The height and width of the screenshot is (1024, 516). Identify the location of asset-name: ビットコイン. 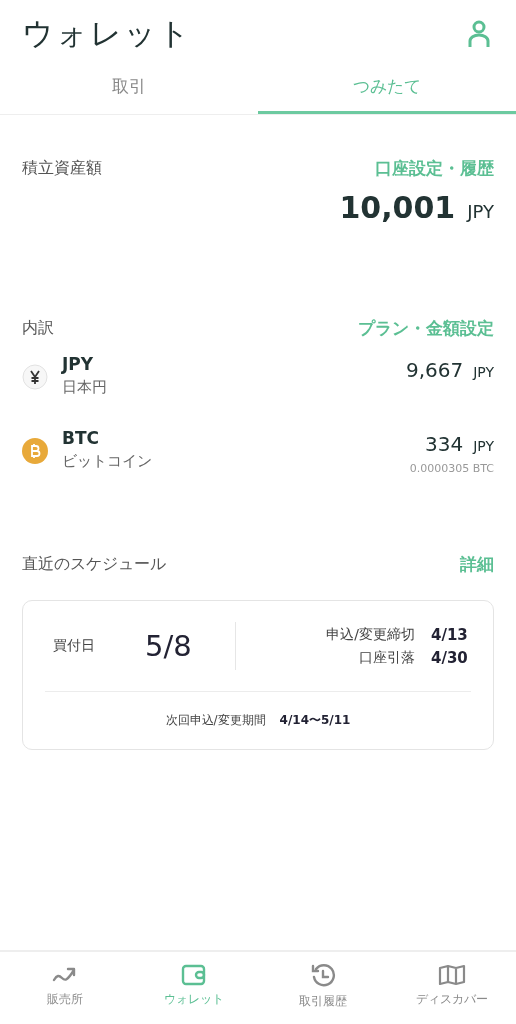
(107, 461).